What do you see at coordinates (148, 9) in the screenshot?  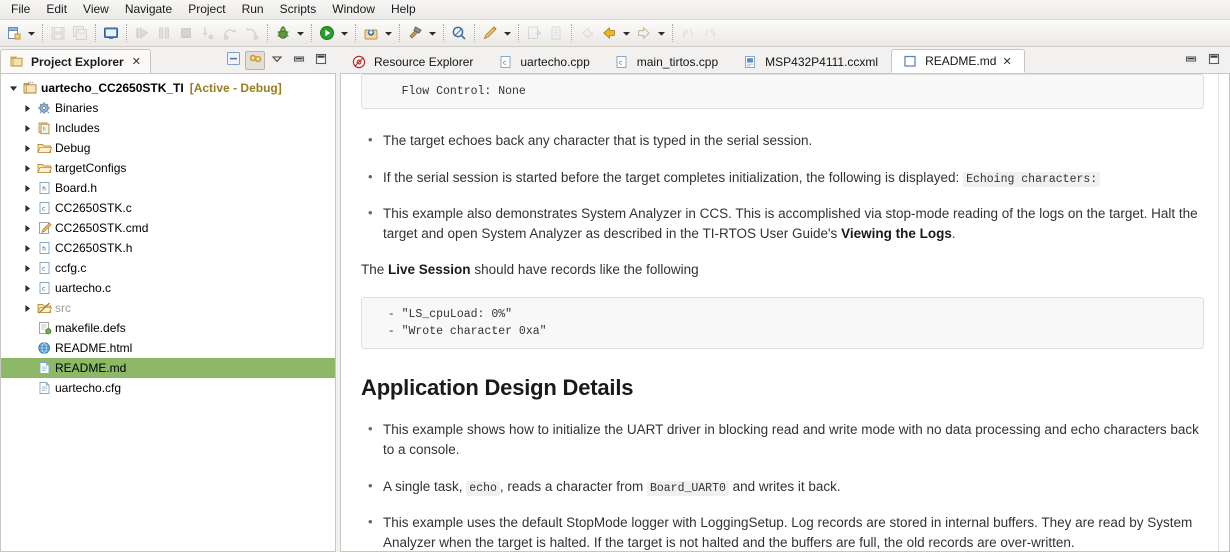 I see `menu-item-navigate: Navigate` at bounding box center [148, 9].